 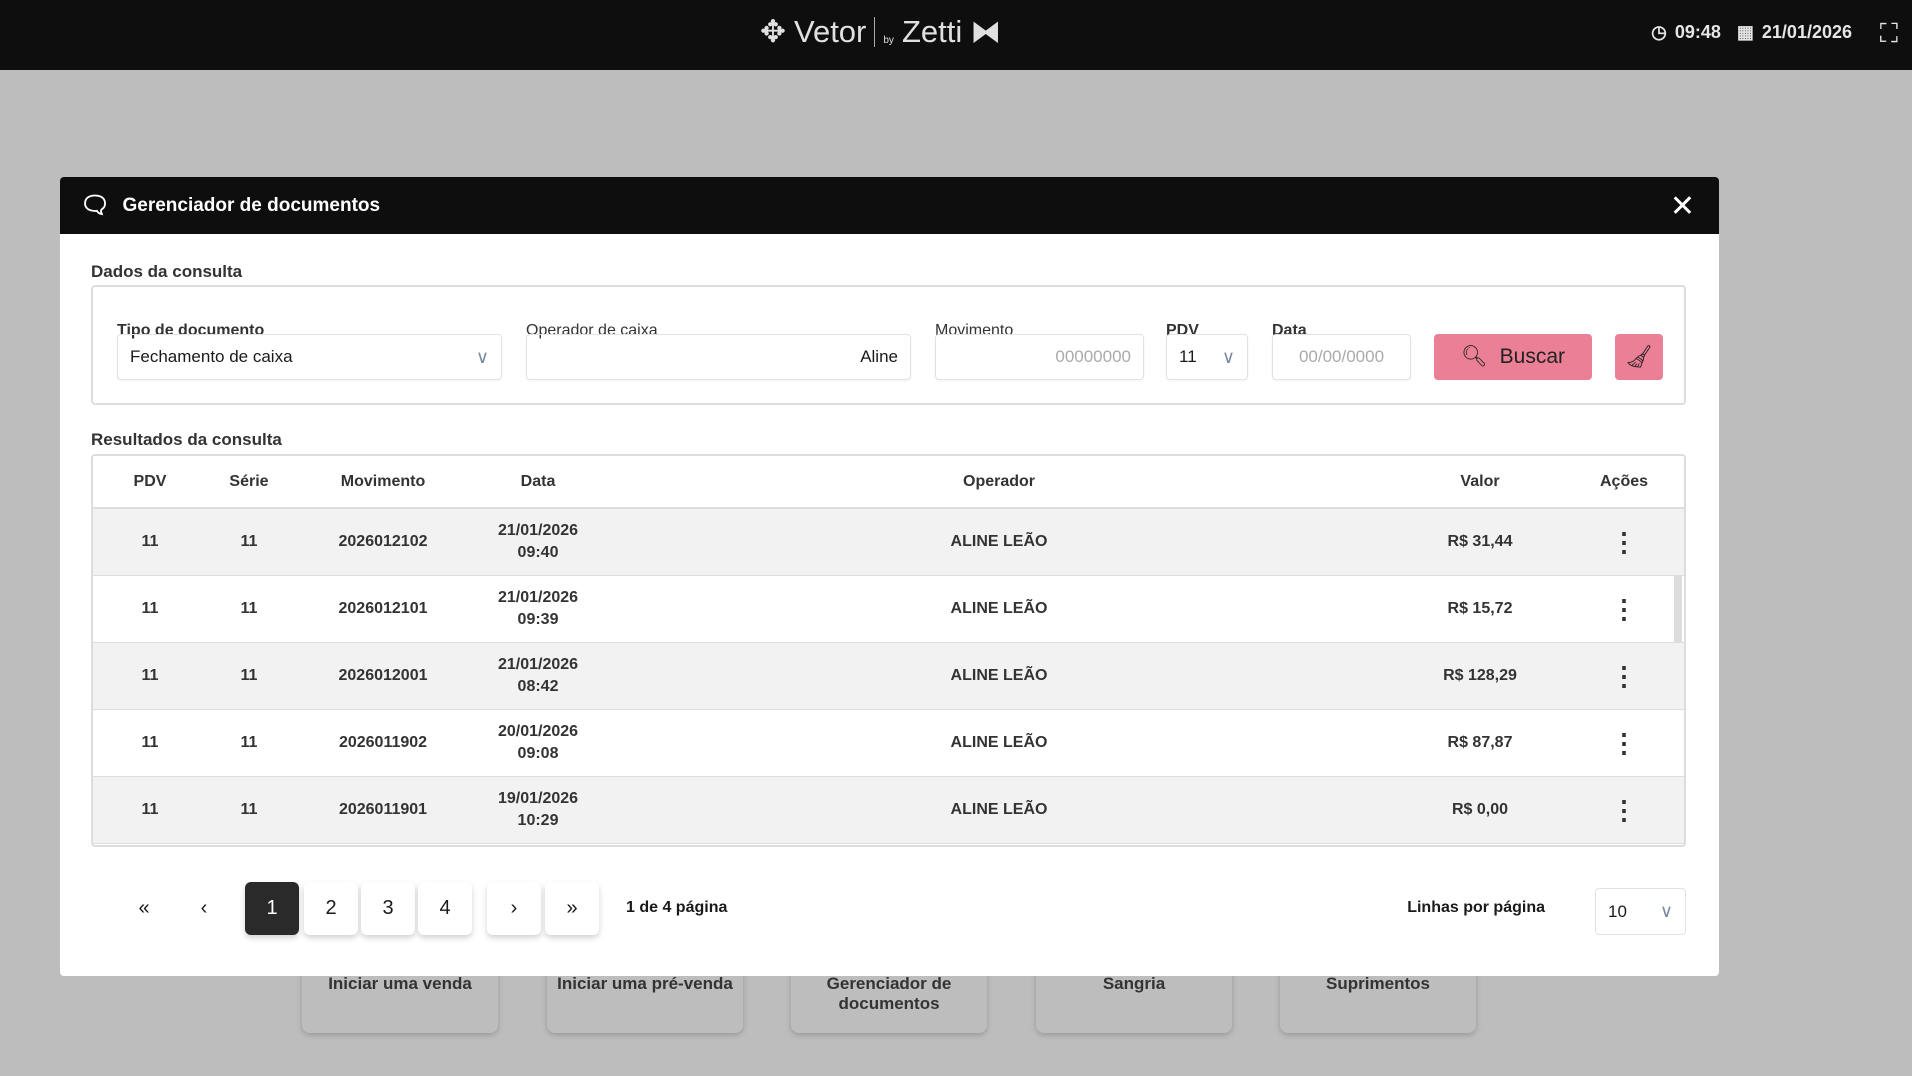 I want to click on col-acoes: Ações, so click(x=1624, y=481).